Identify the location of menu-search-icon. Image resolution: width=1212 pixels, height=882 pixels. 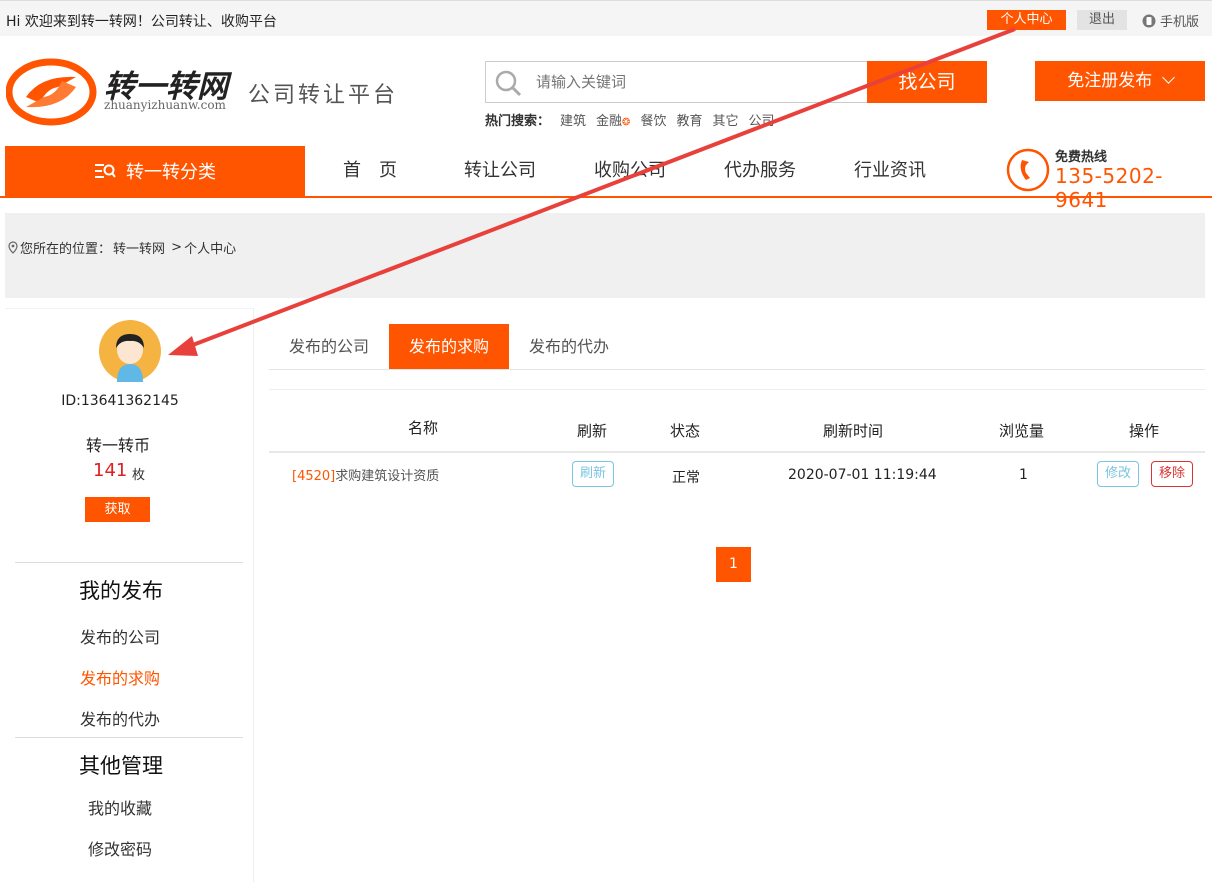
(105, 171).